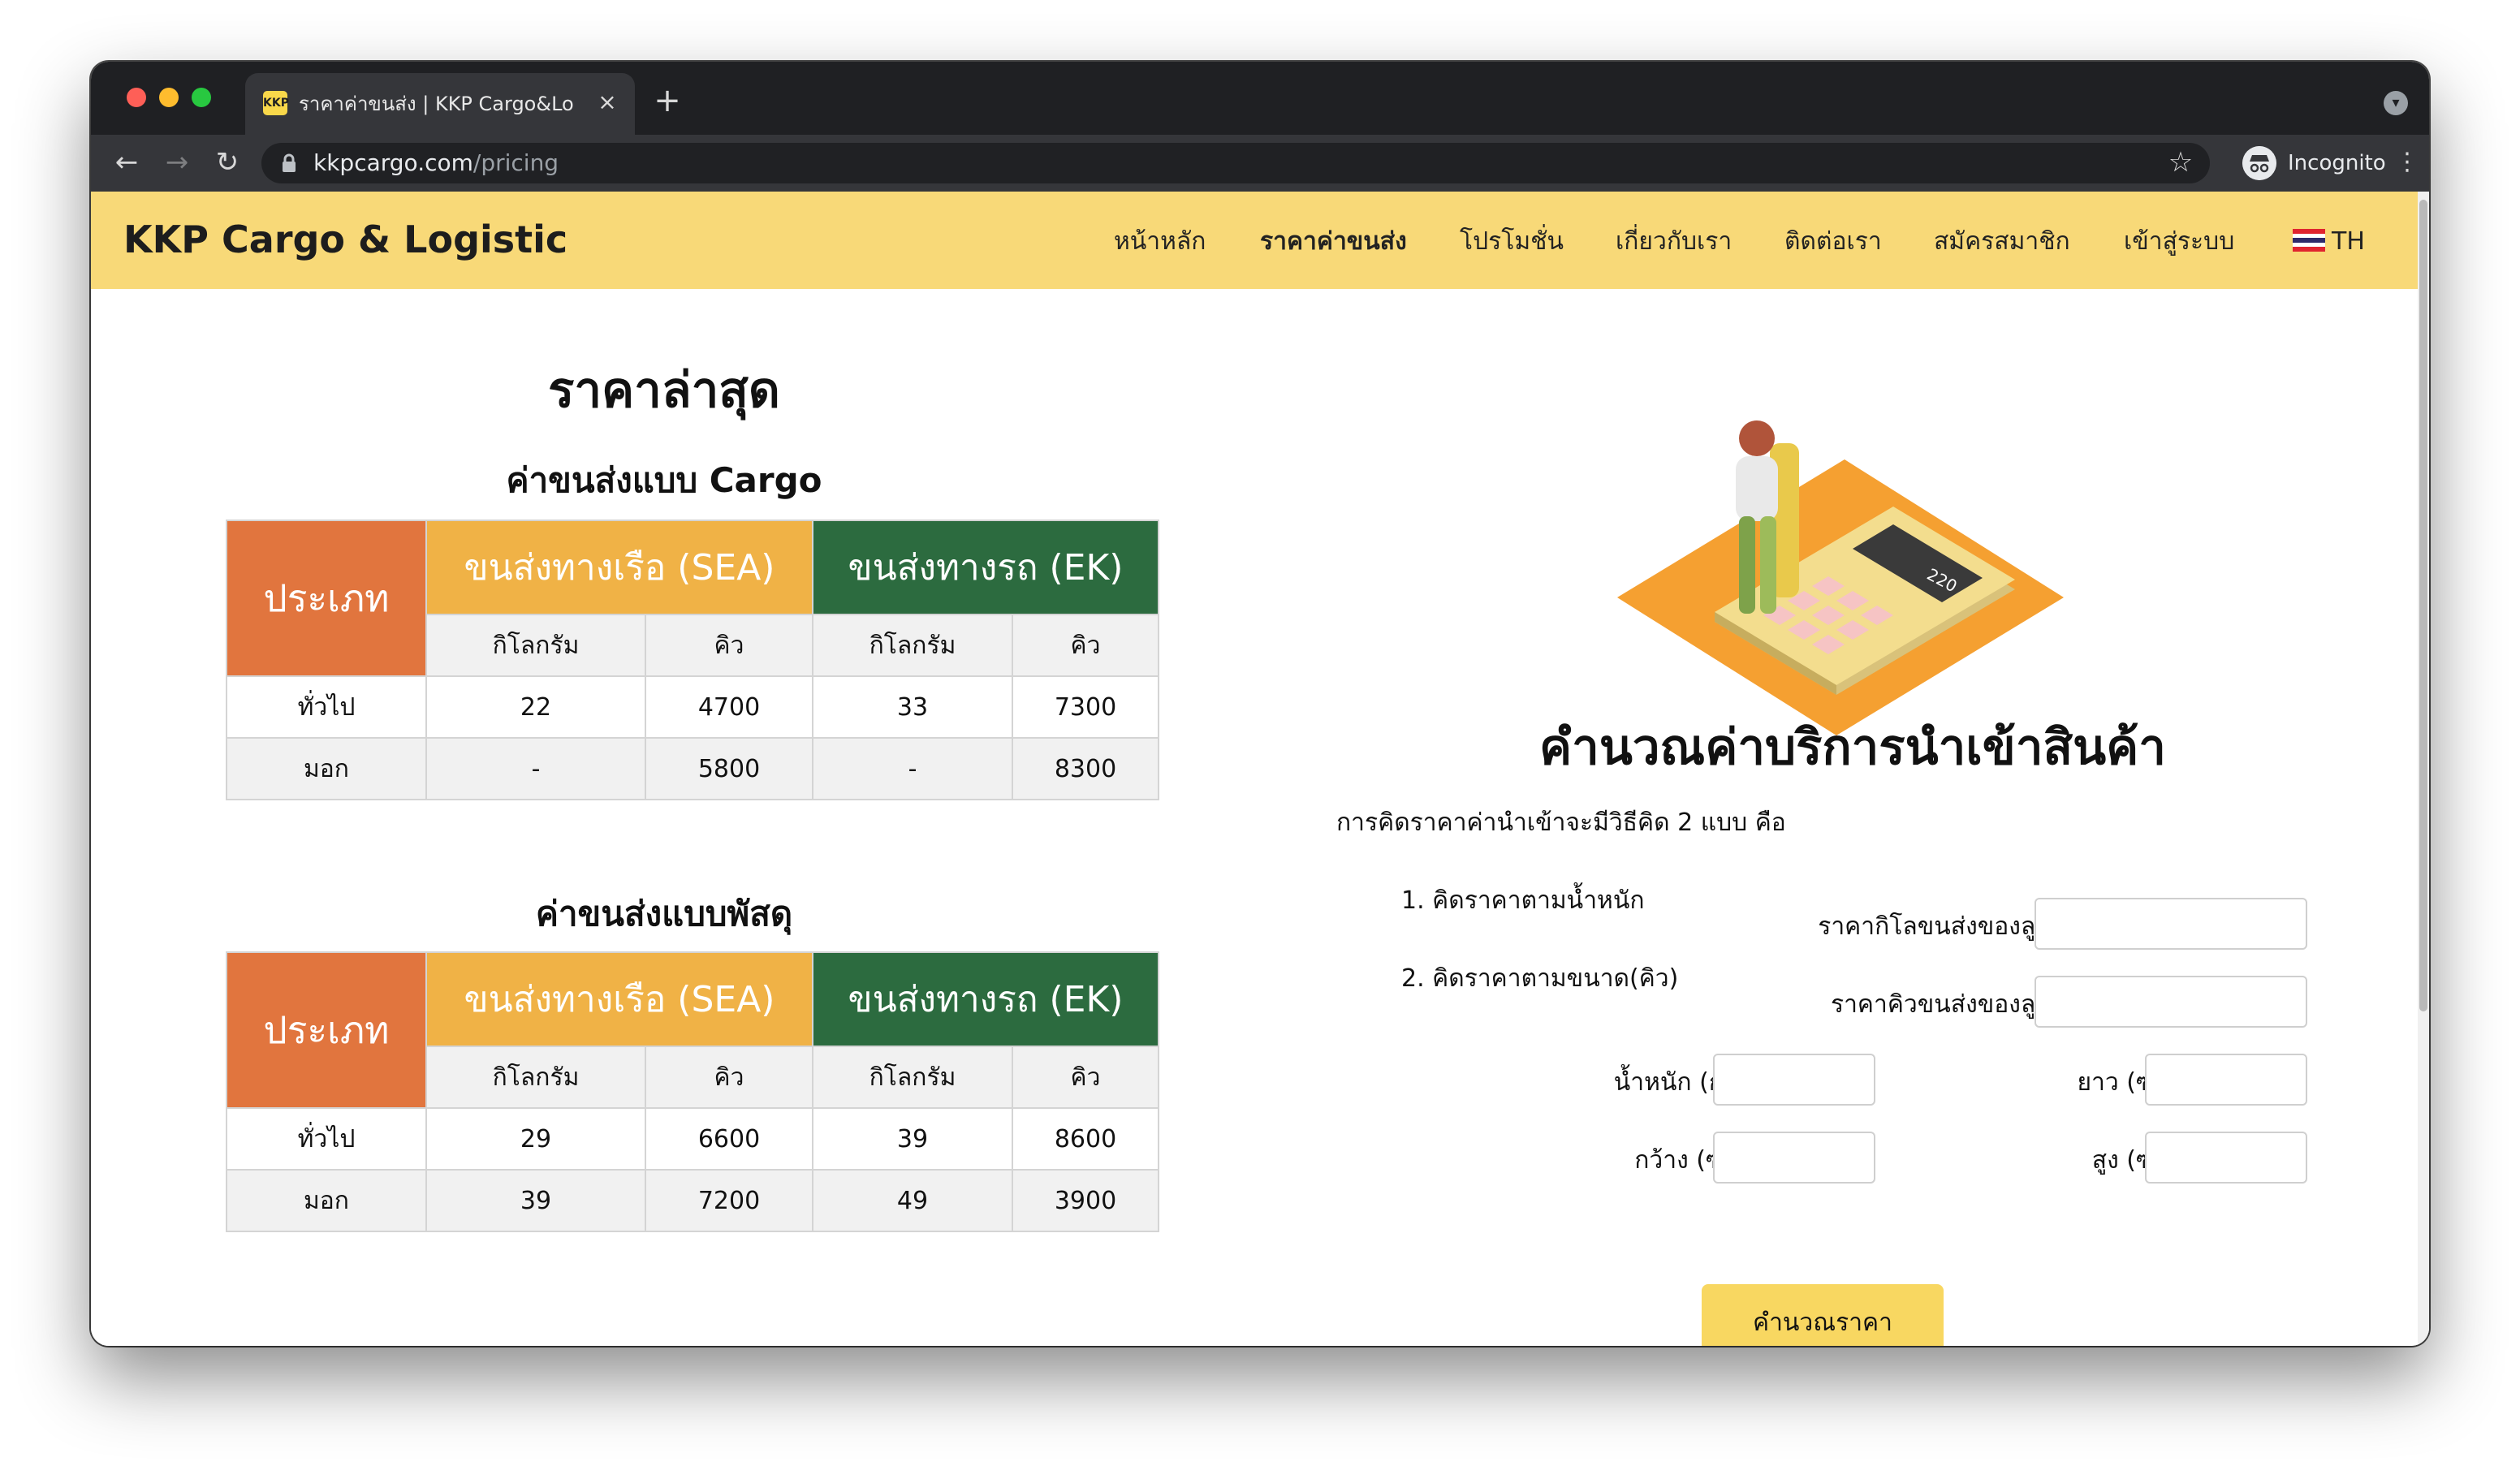 This screenshot has height=1466, width=2520. I want to click on browser-tab: KKP ราคาค่าขนส่ง | KKP Cargo&Logistic ×, so click(440, 104).